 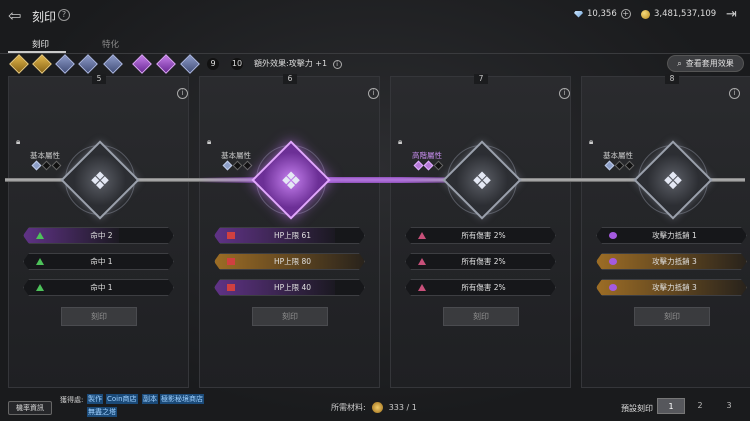 I want to click on obtain-link: Coin商店, so click(x=122, y=399).